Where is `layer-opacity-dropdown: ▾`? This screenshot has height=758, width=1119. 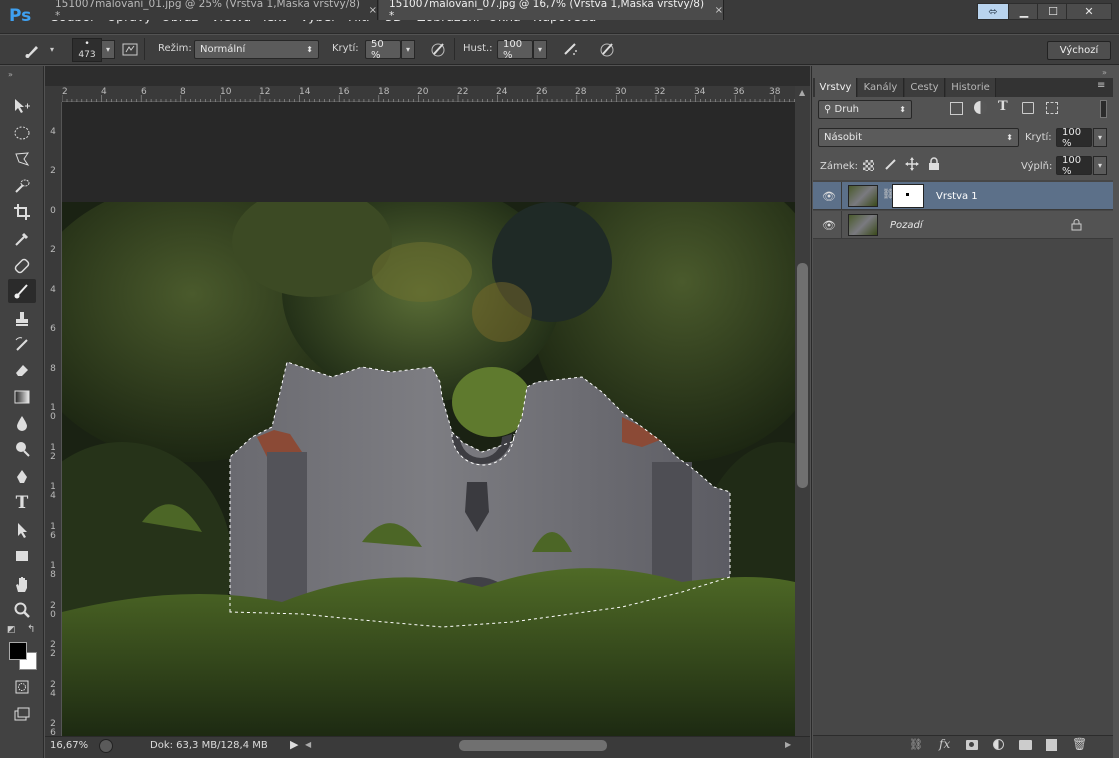
layer-opacity-dropdown: ▾ is located at coordinates (1100, 137).